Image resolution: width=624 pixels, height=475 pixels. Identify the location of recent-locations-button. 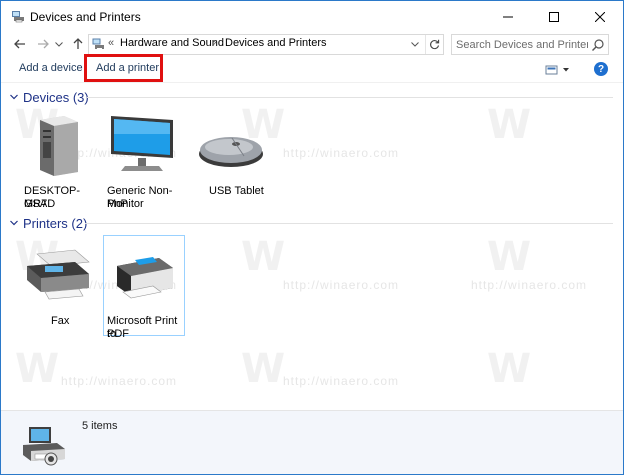
(59, 44).